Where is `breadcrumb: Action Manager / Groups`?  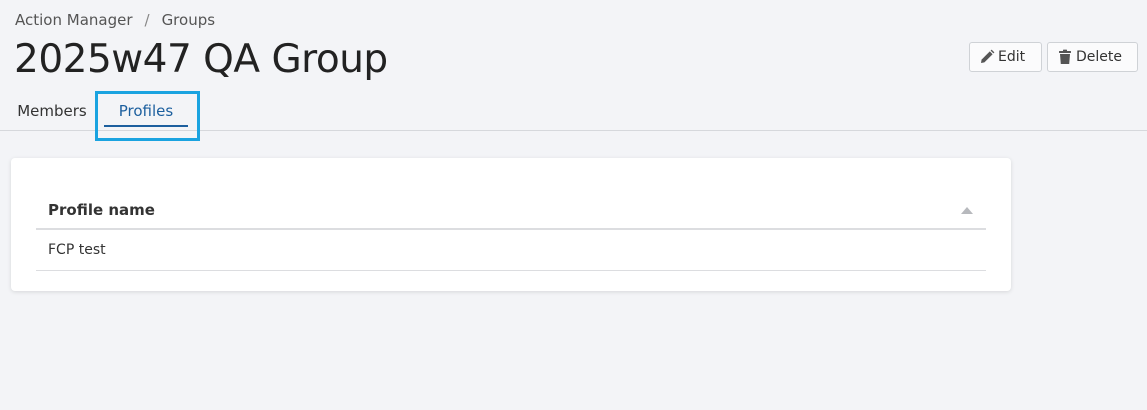 breadcrumb: Action Manager / Groups is located at coordinates (115, 20).